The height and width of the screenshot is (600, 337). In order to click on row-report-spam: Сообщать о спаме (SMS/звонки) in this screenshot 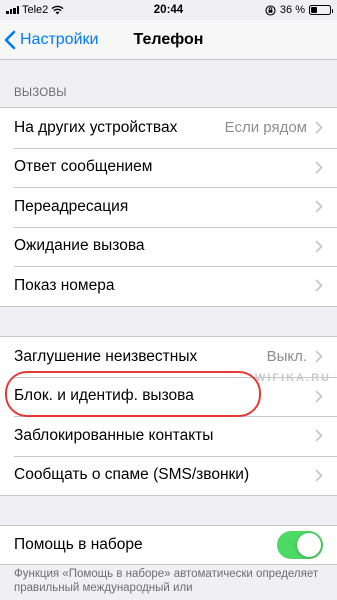, I will do `click(168, 475)`.